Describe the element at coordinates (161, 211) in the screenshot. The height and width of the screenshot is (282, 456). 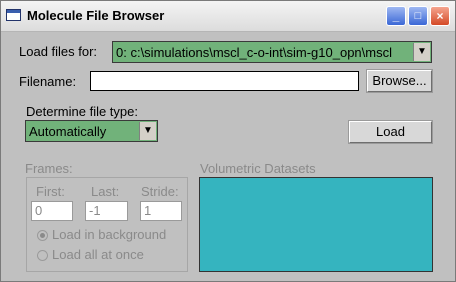
I see `stride-input: 1` at that location.